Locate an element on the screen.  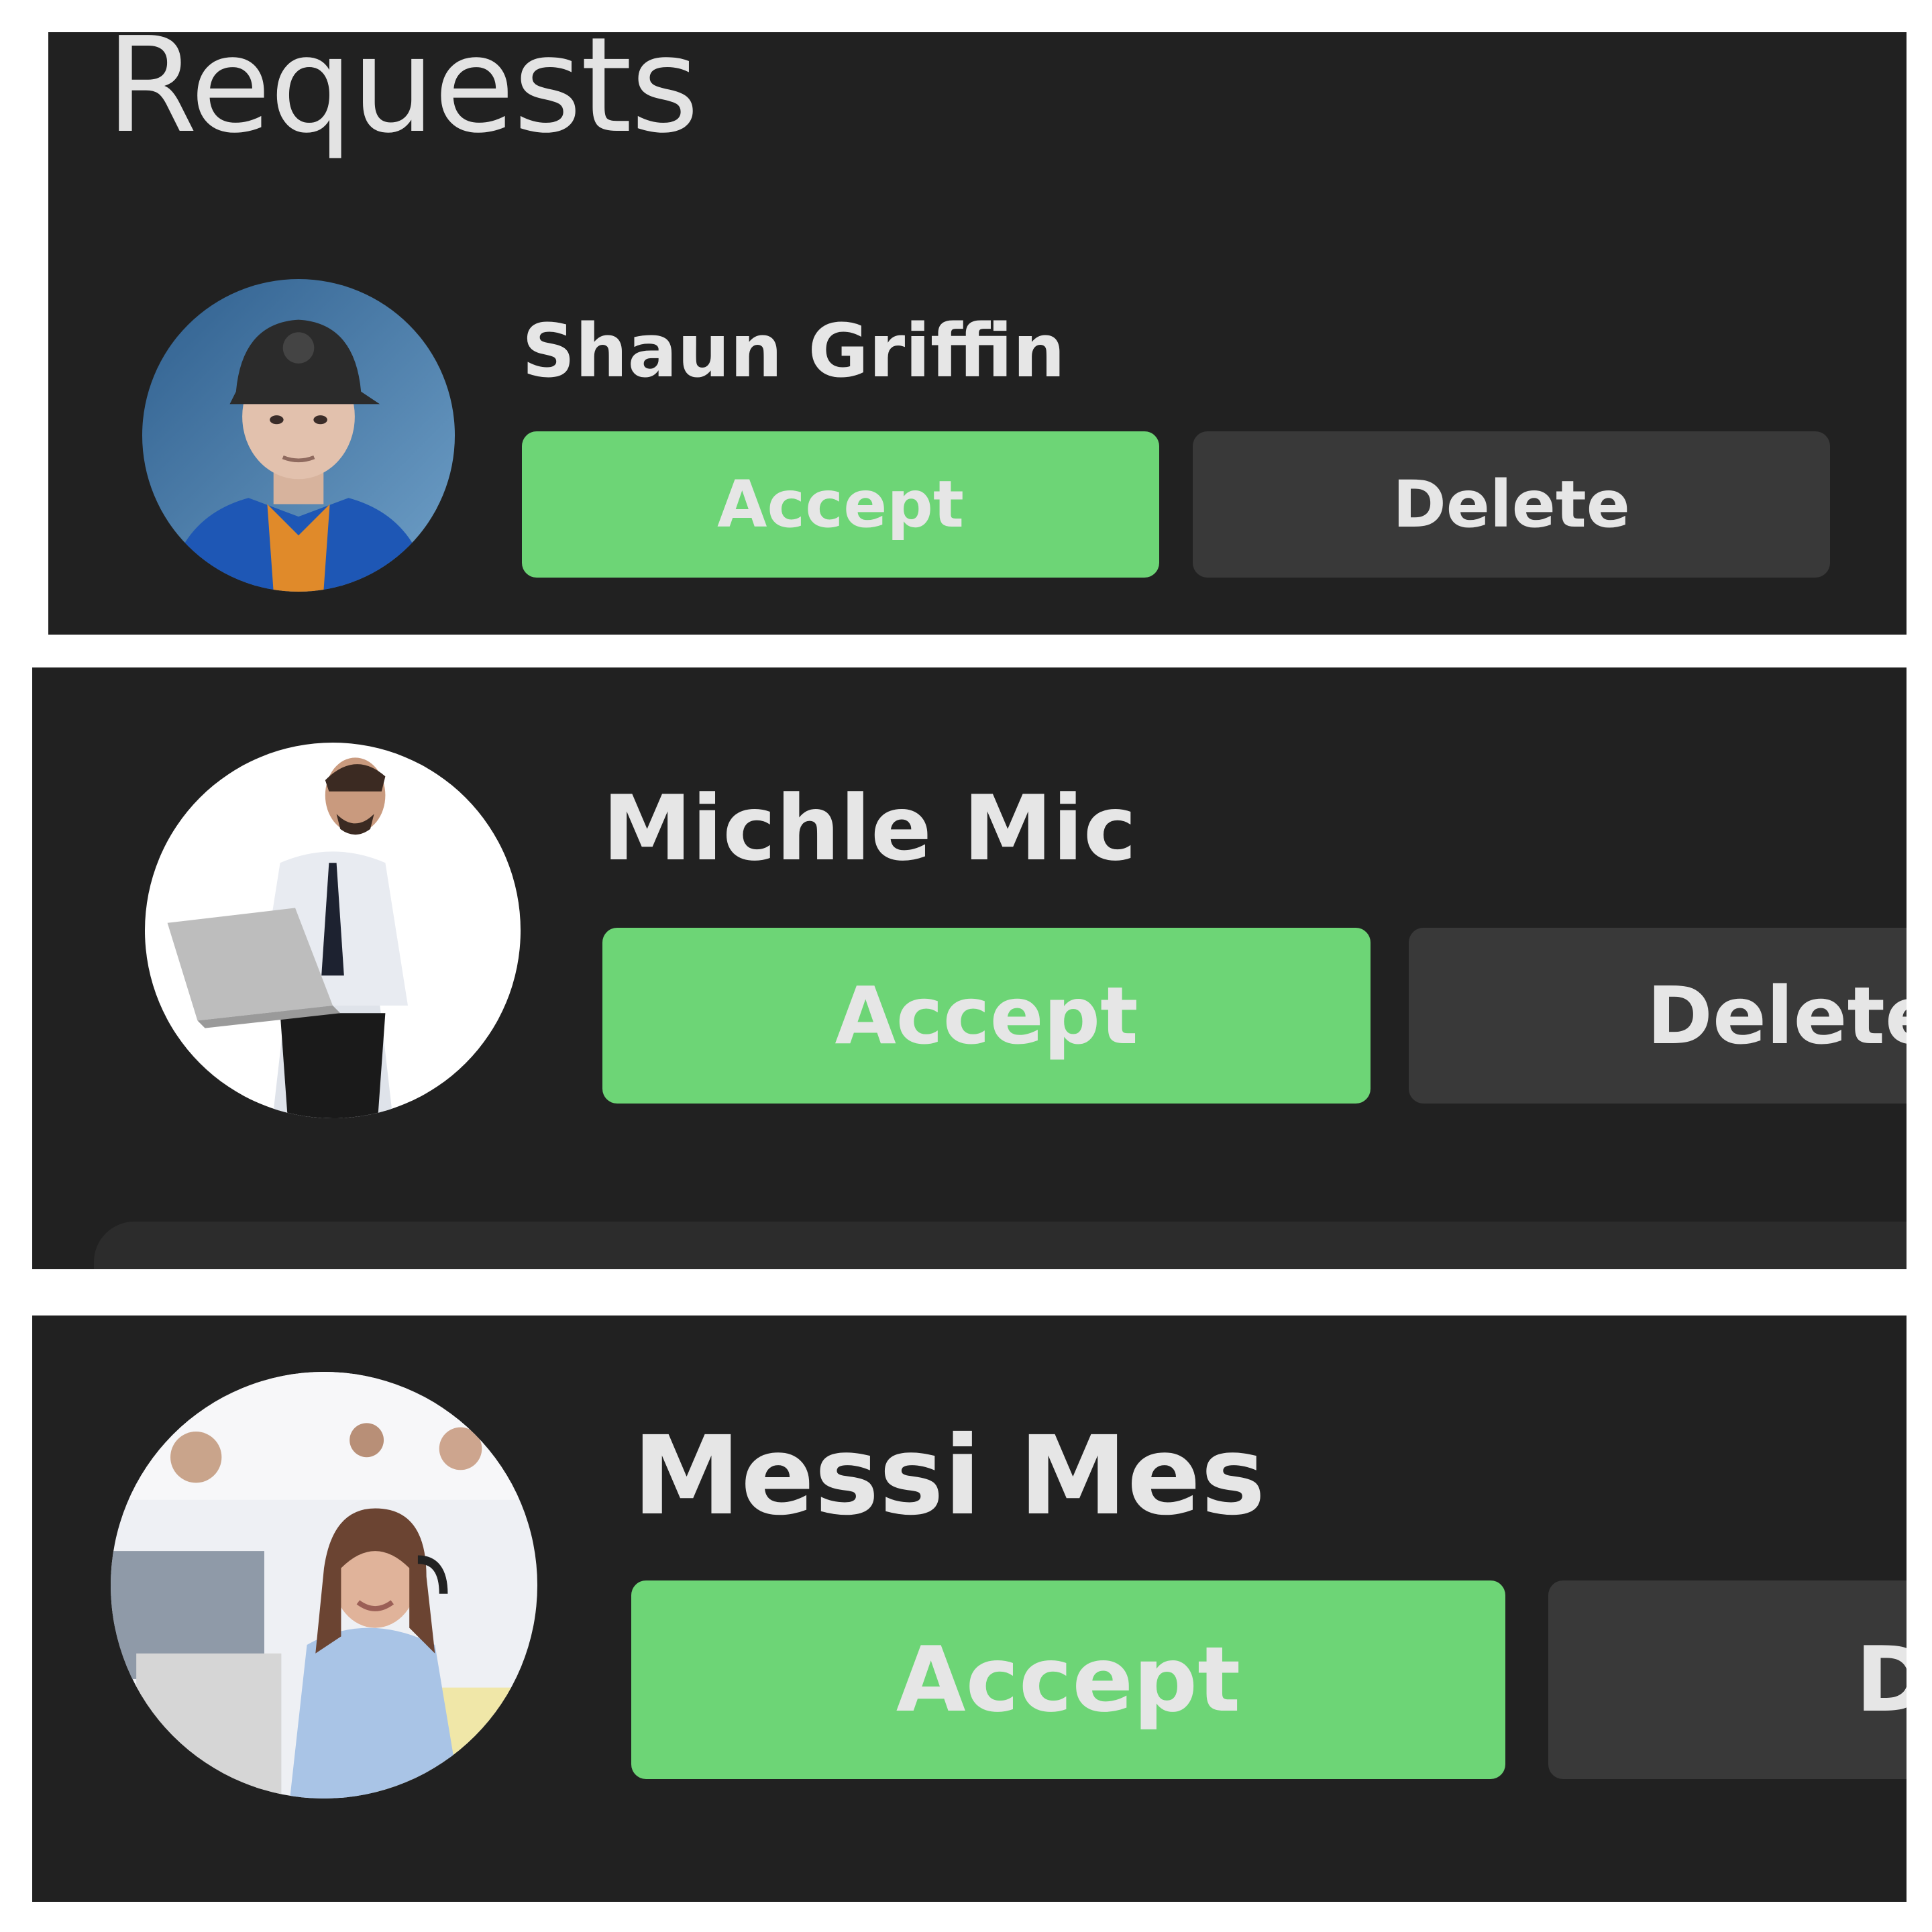
requester-name: Shaun Griffin is located at coordinates (793, 351).